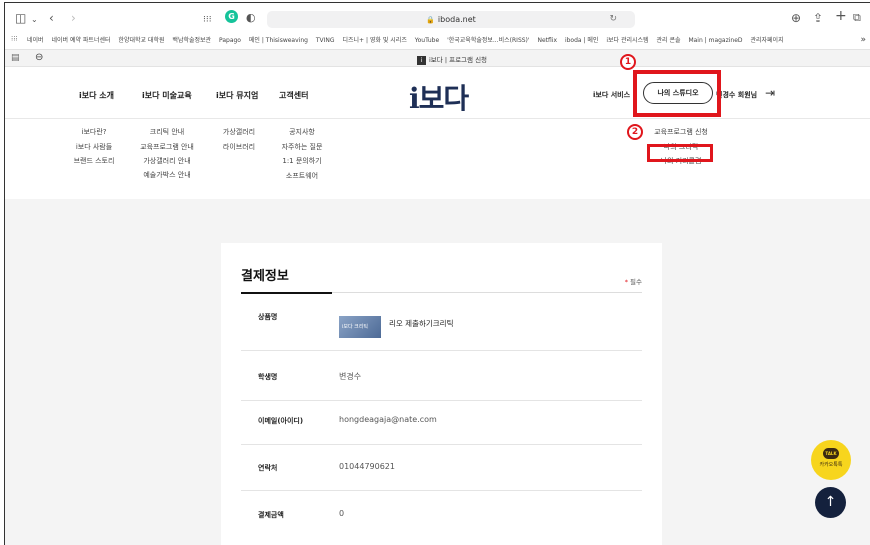 This screenshot has height=545, width=870. I want to click on submenu-museum: 가상갤러리 라이브러리, so click(239, 139).